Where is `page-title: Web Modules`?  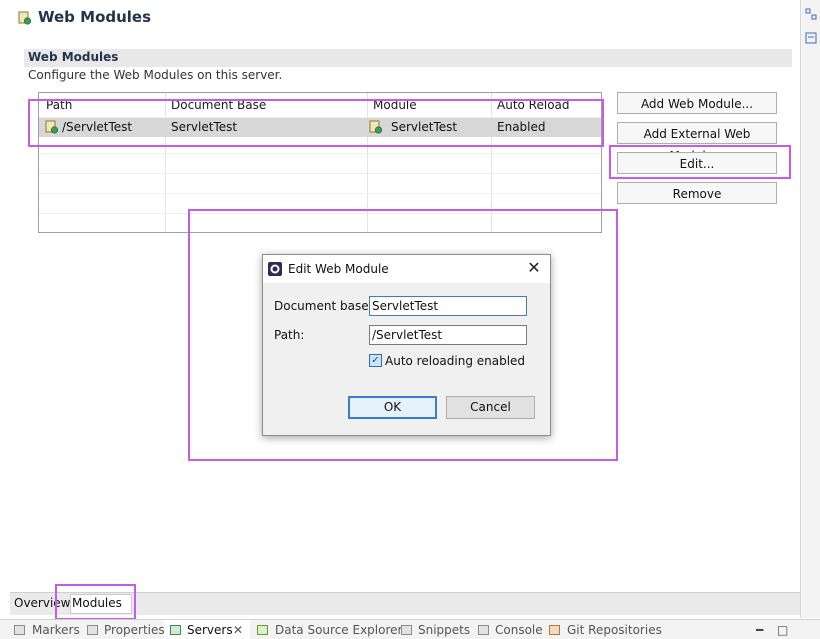 page-title: Web Modules is located at coordinates (95, 17).